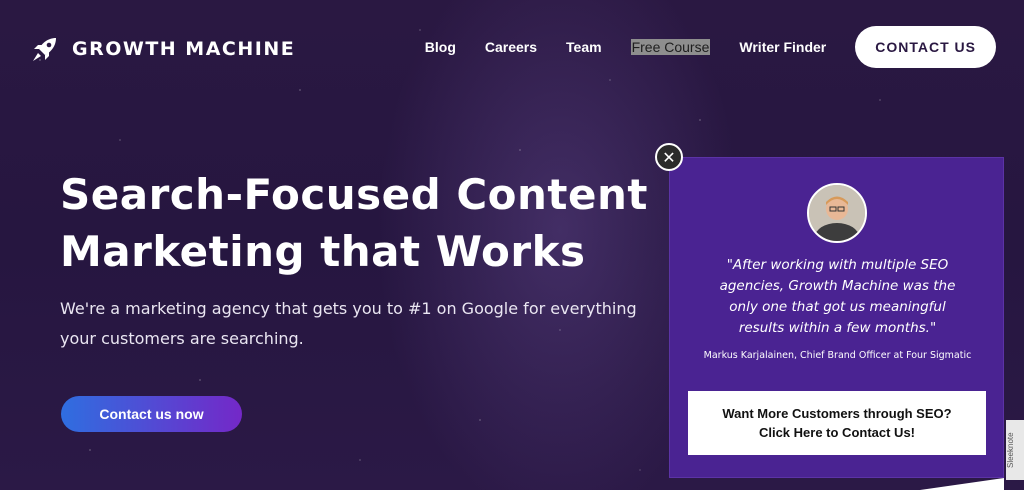 This screenshot has width=1024, height=490. What do you see at coordinates (962, 484) in the screenshot?
I see `corner-decoration` at bounding box center [962, 484].